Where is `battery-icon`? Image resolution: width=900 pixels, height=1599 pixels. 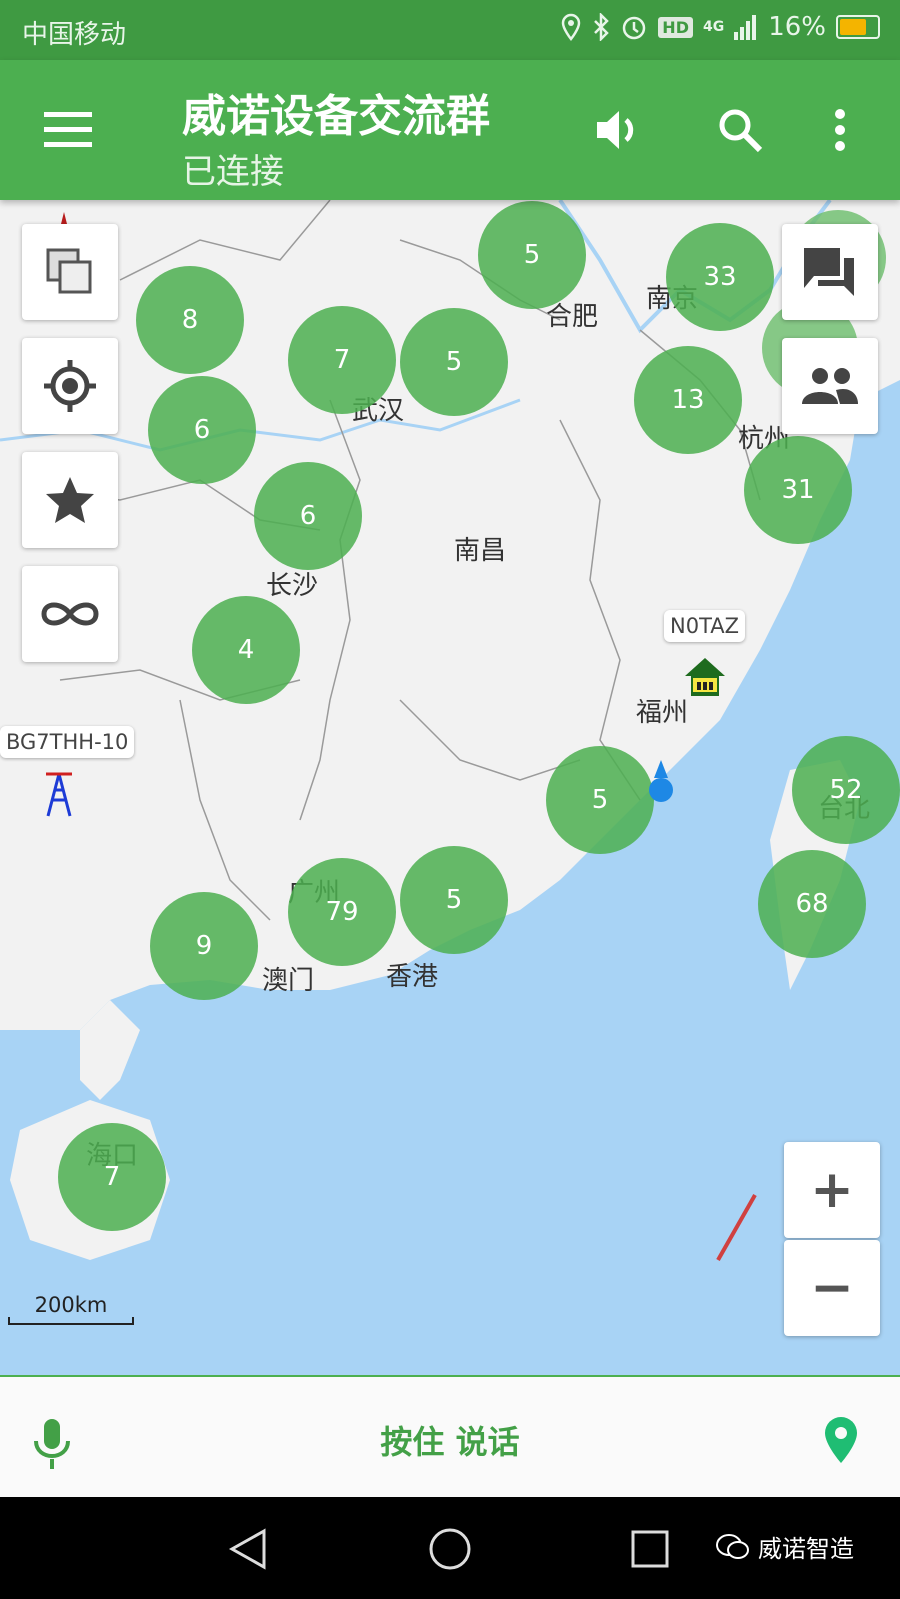 battery-icon is located at coordinates (858, 27).